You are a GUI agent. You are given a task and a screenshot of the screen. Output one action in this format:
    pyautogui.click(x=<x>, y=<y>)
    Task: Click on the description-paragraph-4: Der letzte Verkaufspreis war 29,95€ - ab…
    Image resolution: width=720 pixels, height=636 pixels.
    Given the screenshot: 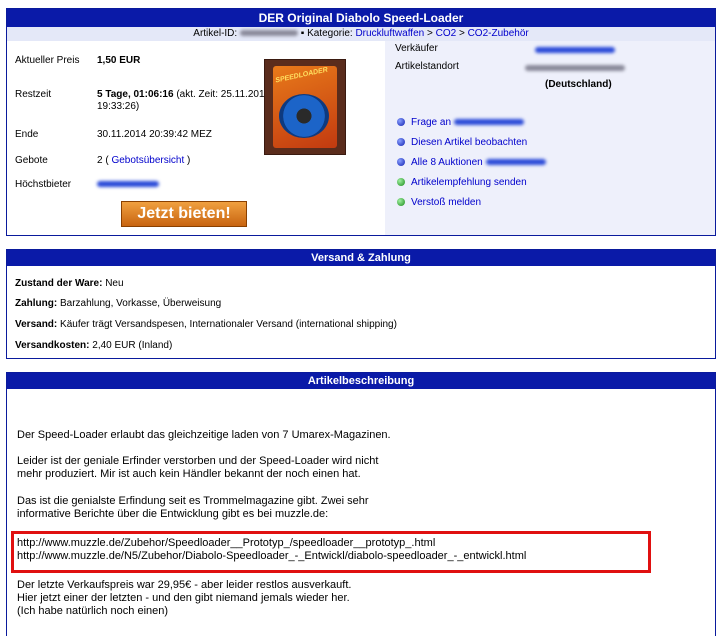 What is the action you would take?
    pyautogui.click(x=184, y=598)
    